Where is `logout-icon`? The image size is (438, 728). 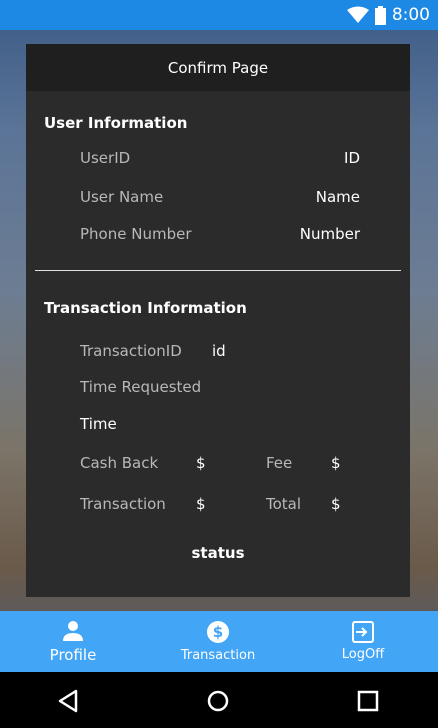 logout-icon is located at coordinates (363, 632).